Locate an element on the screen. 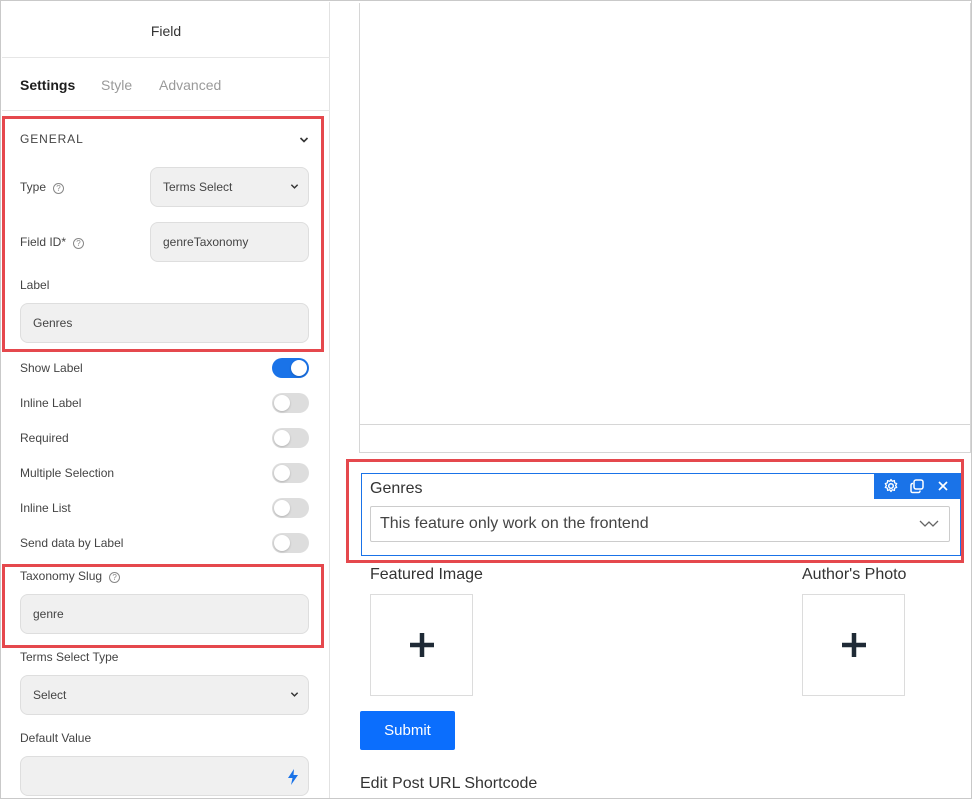 This screenshot has width=972, height=799. show-label-text: Show Label is located at coordinates (51, 368).